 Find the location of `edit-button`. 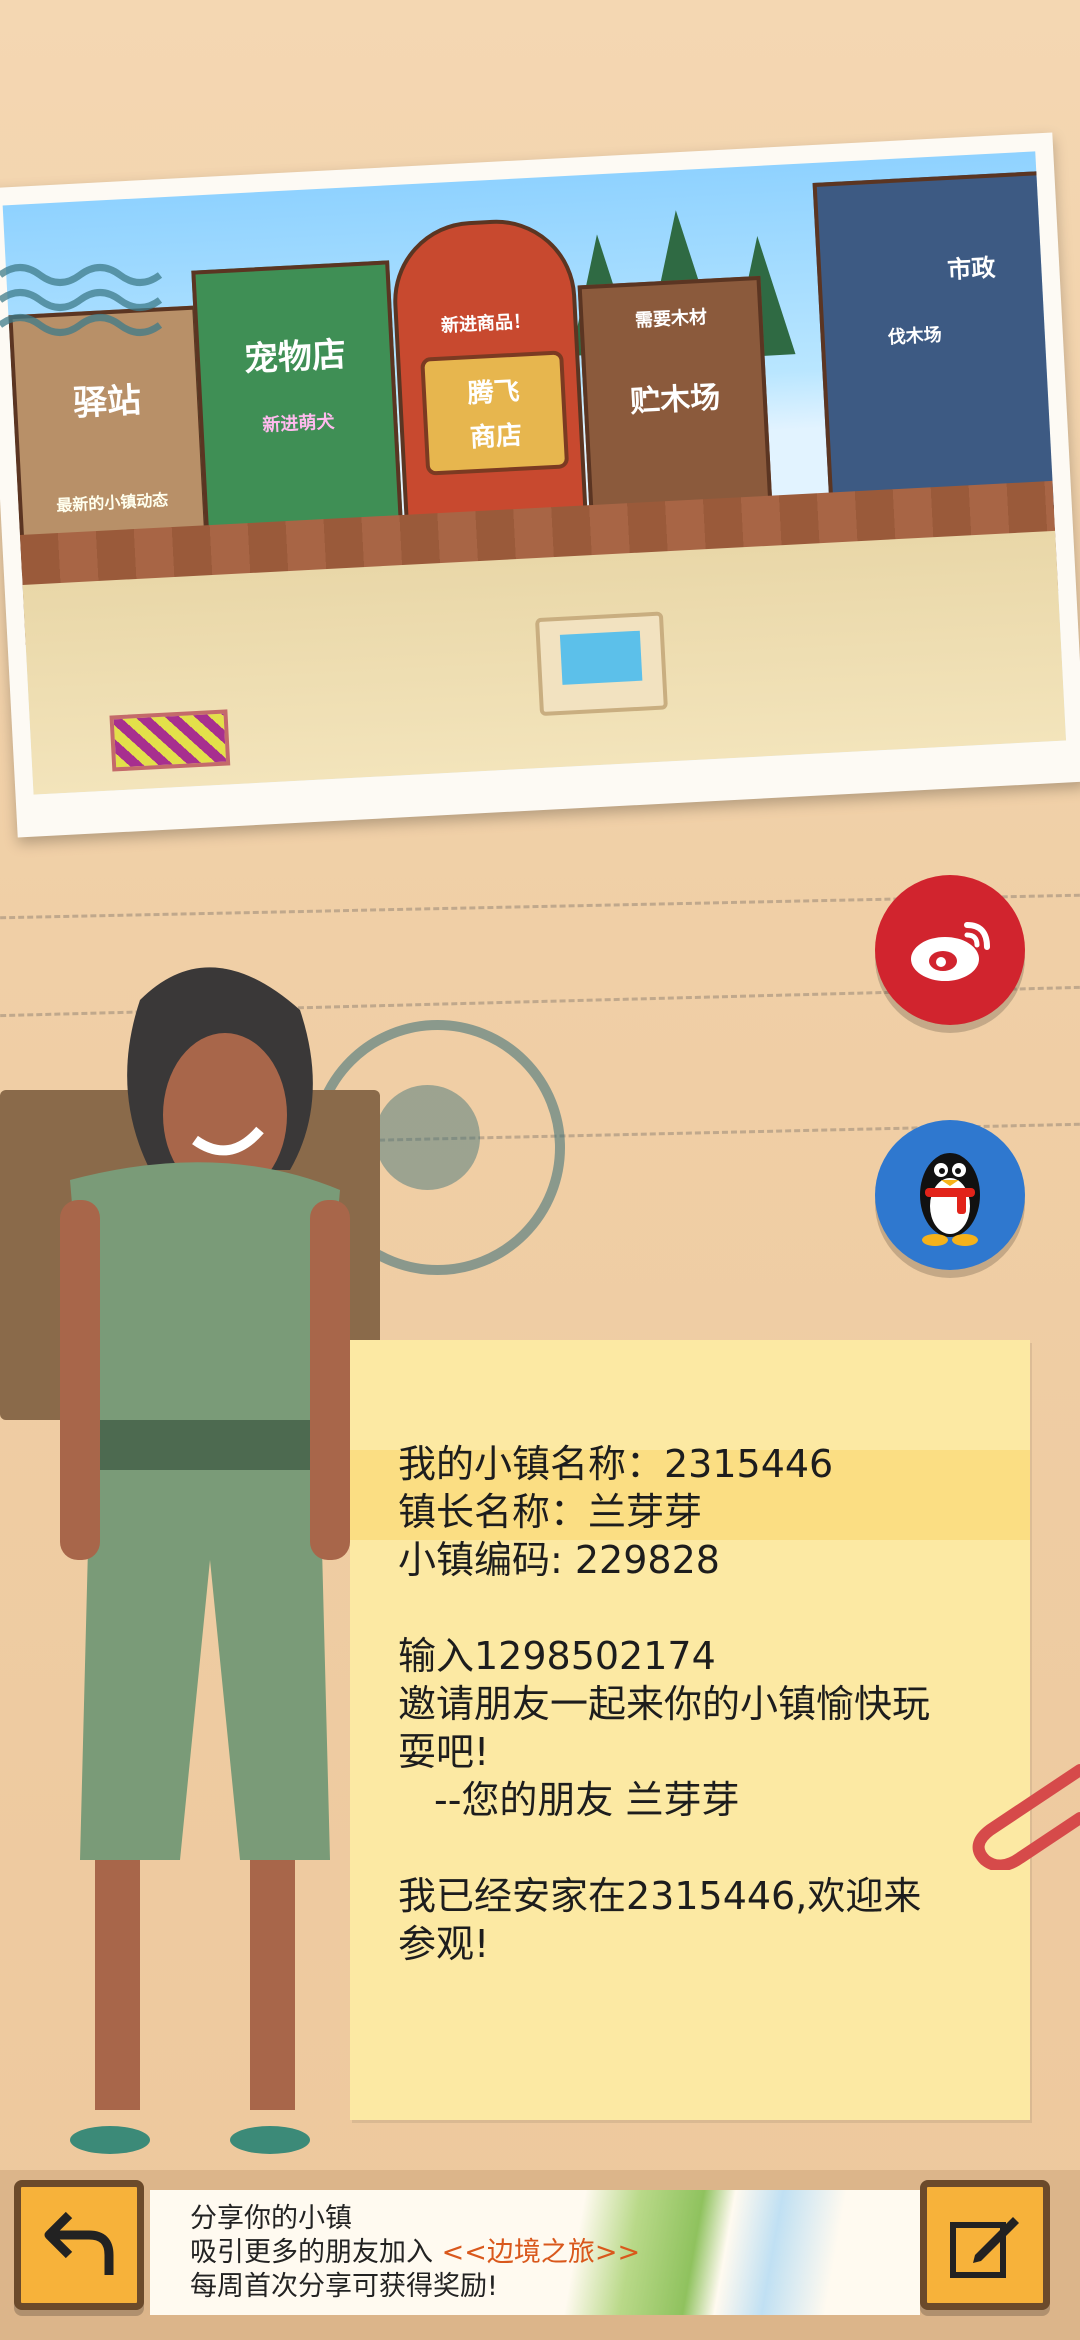

edit-button is located at coordinates (985, 2245).